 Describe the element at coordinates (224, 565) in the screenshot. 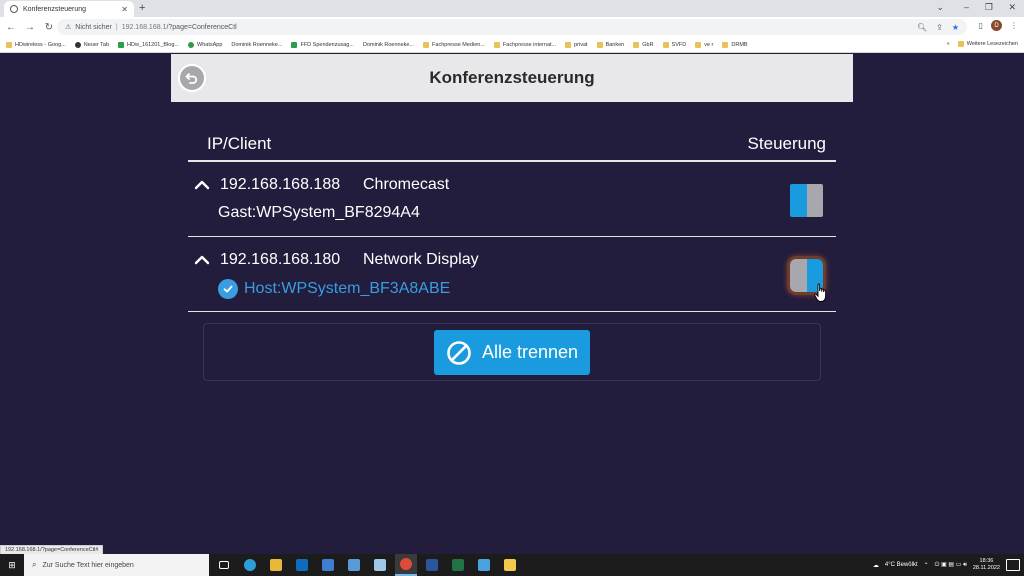

I see `task-view-icon` at that location.